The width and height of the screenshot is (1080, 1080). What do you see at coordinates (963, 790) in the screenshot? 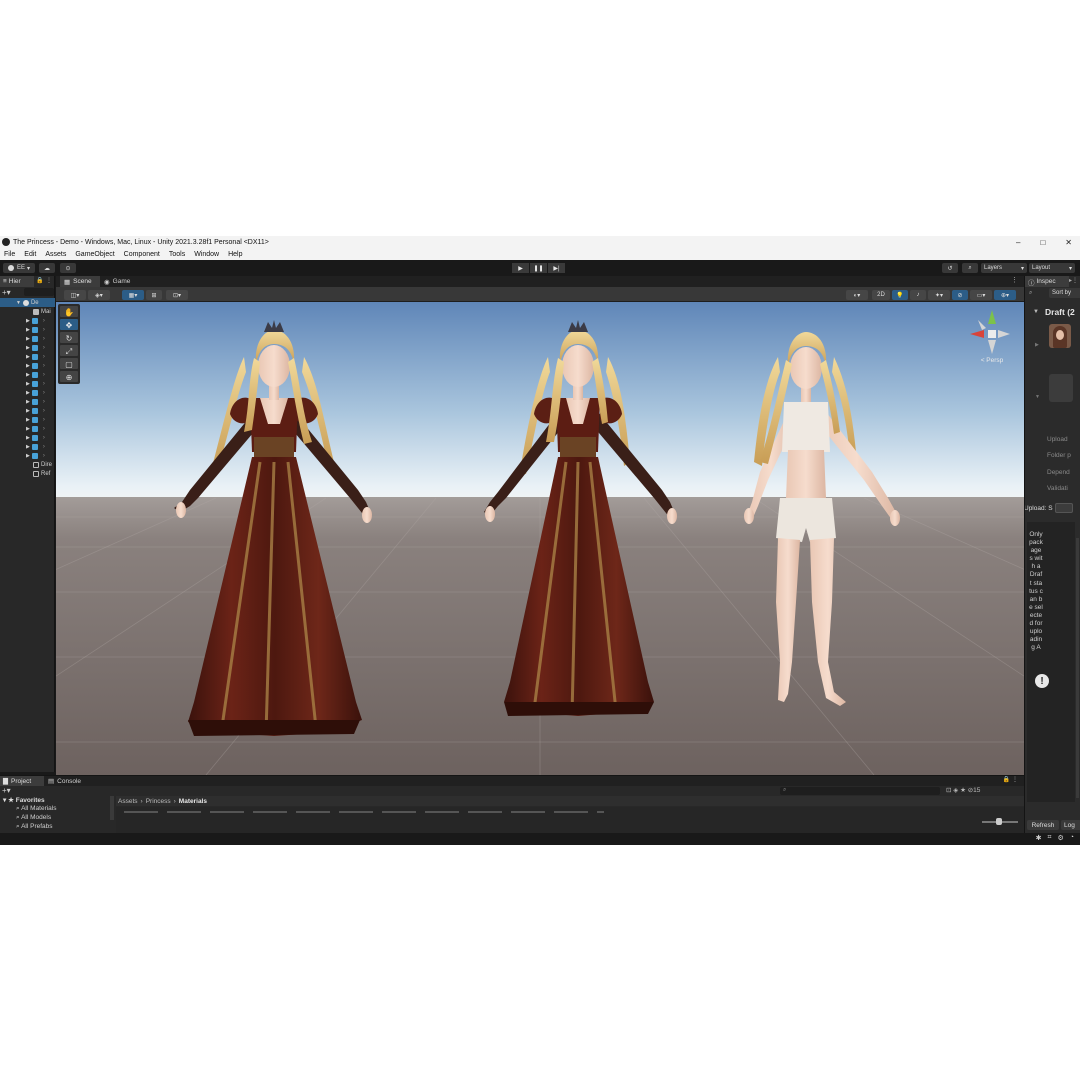
I see `favorite-icon: ★` at bounding box center [963, 790].